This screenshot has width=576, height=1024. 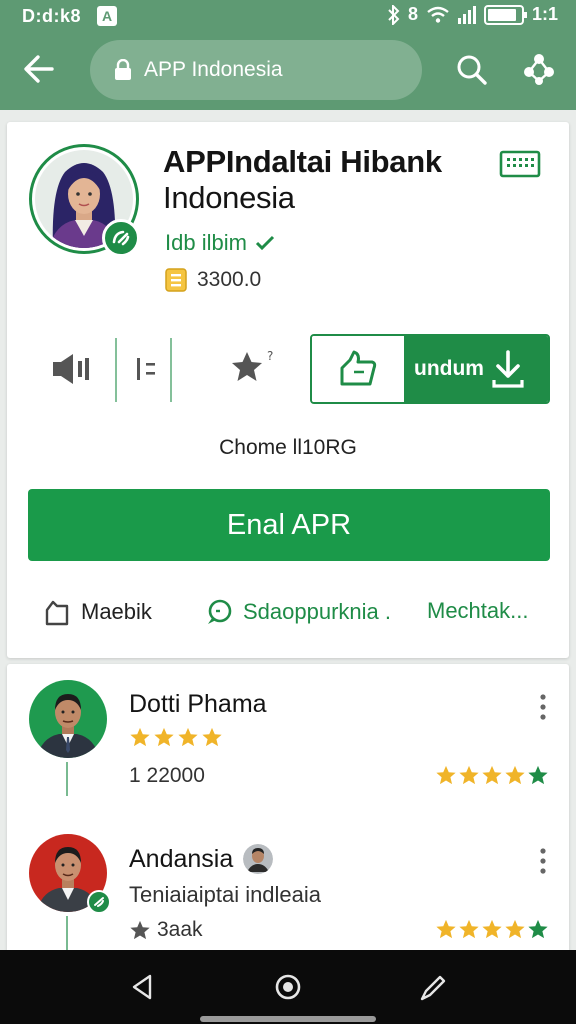 What do you see at coordinates (394, 14) in the screenshot?
I see `bluetooth-icon` at bounding box center [394, 14].